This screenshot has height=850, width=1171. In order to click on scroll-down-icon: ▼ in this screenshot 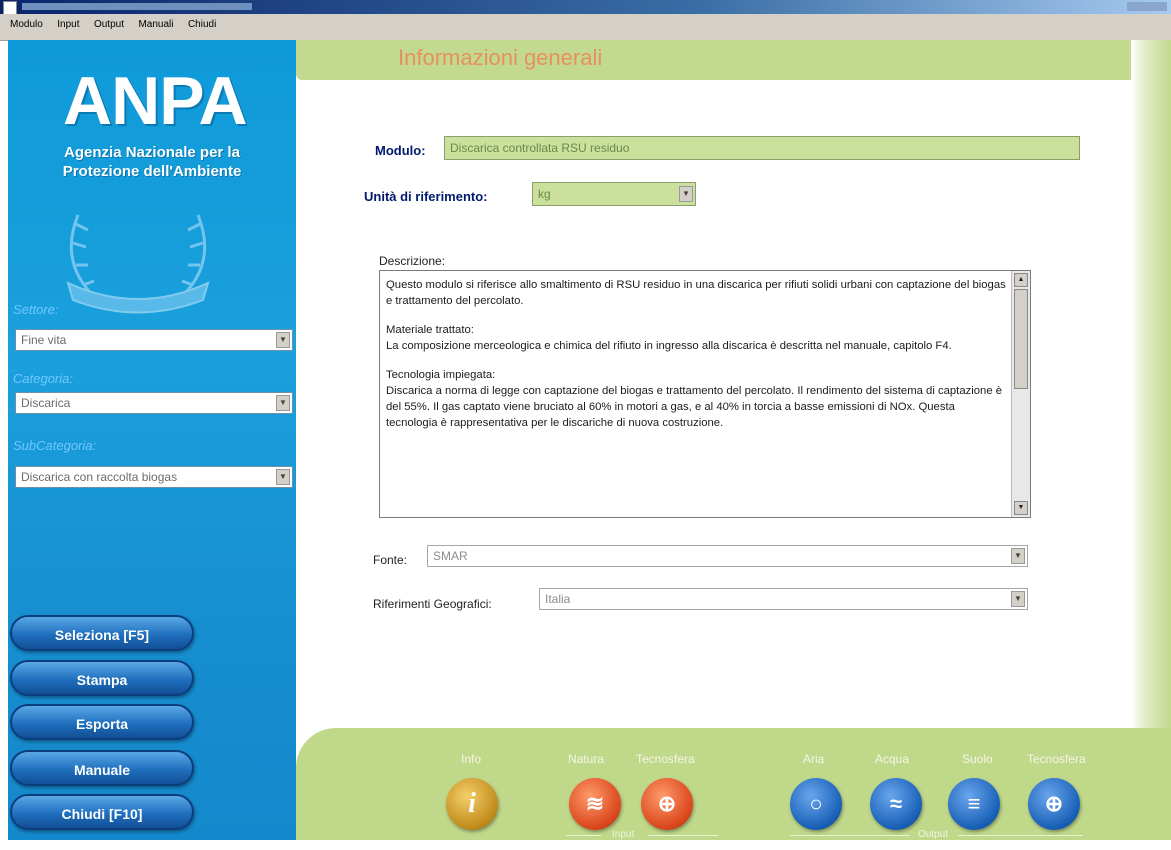, I will do `click(1021, 508)`.